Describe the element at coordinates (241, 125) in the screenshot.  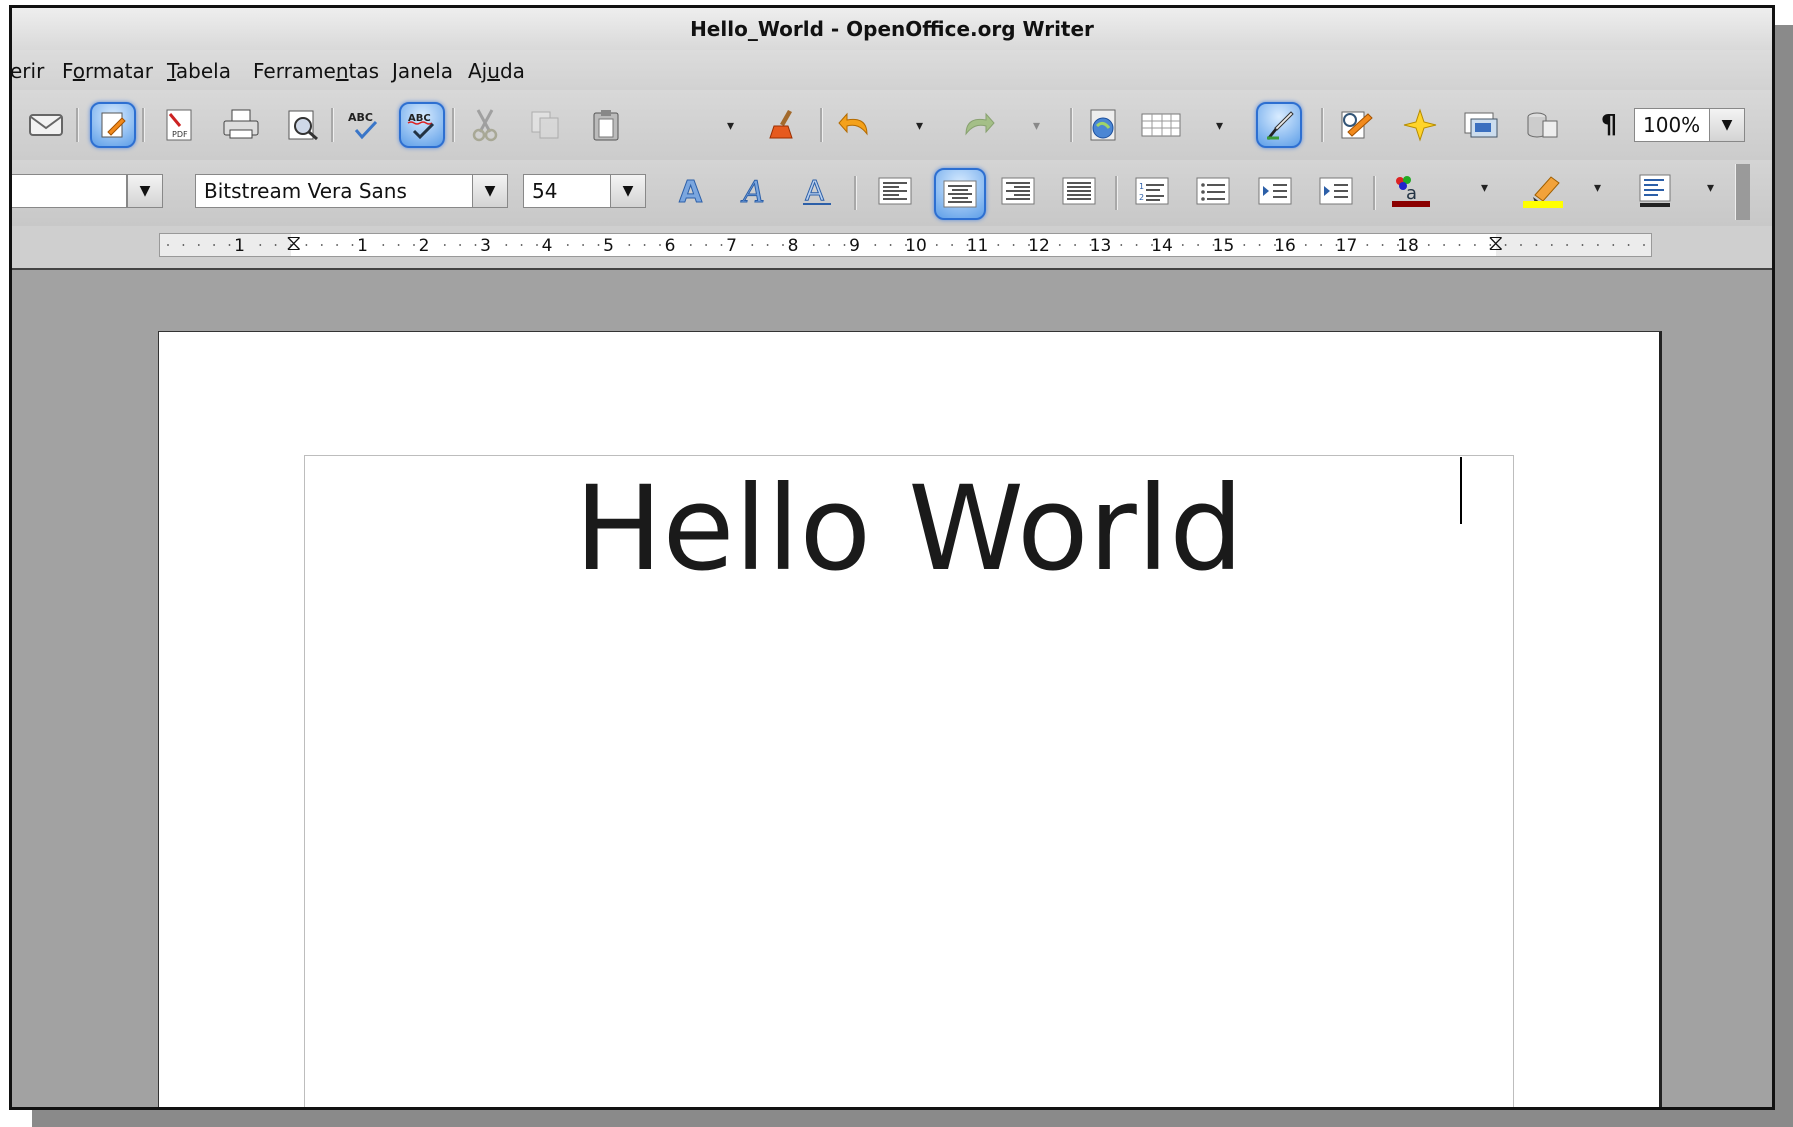
I see `print-icon` at that location.